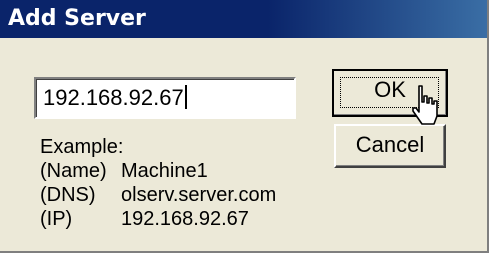 This screenshot has height=268, width=503. Describe the element at coordinates (199, 195) in the screenshot. I see `example-value: olserv.server.com` at that location.